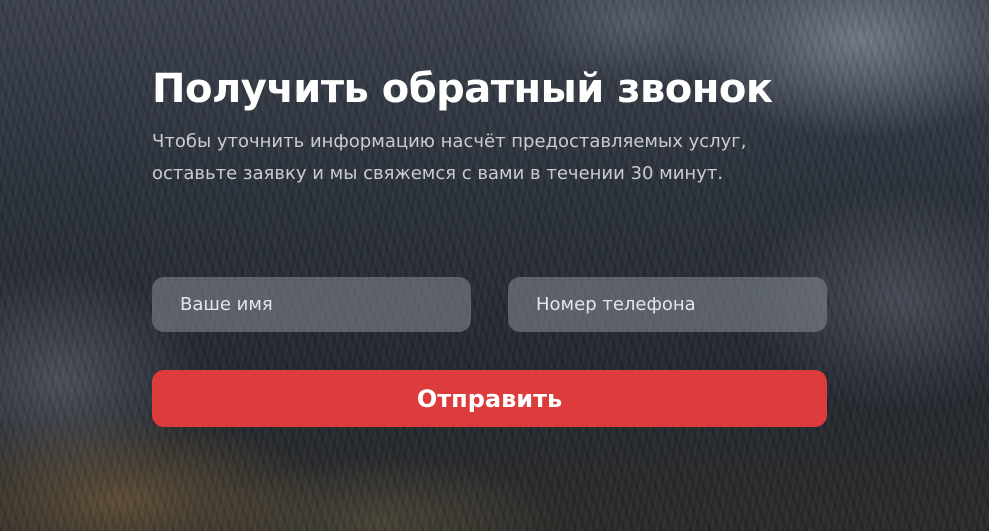 The image size is (989, 531). What do you see at coordinates (462, 89) in the screenshot?
I see `page-title: Получить обратный звонок` at bounding box center [462, 89].